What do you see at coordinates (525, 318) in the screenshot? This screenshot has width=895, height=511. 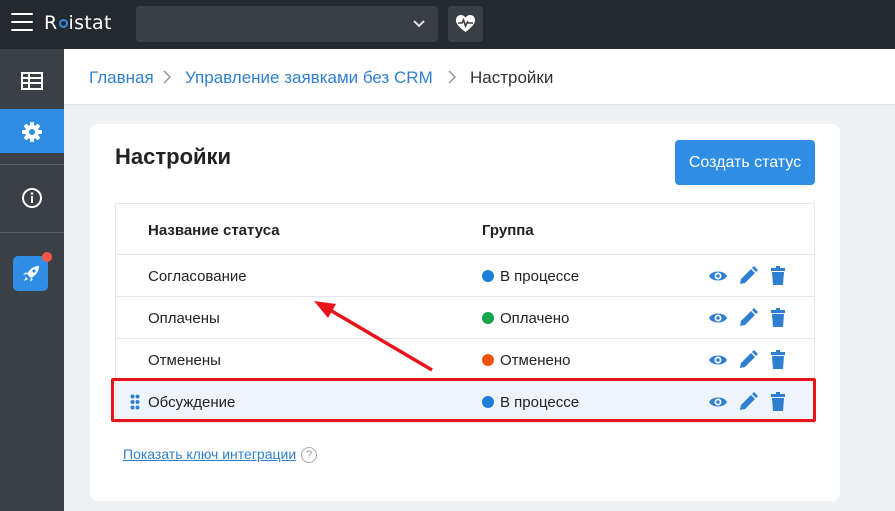 I see `status-group: Оплачено` at bounding box center [525, 318].